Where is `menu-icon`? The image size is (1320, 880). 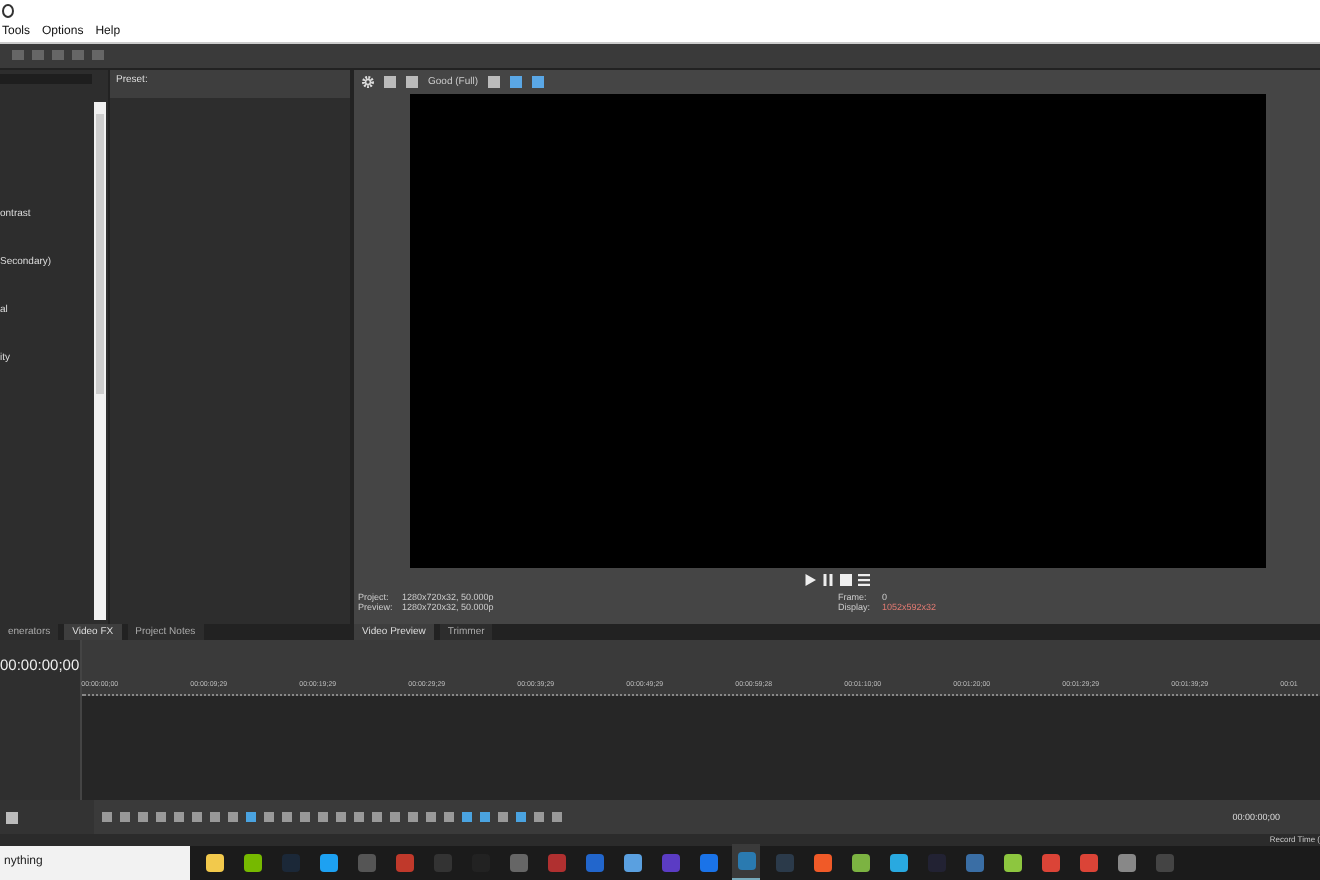 menu-icon is located at coordinates (864, 580).